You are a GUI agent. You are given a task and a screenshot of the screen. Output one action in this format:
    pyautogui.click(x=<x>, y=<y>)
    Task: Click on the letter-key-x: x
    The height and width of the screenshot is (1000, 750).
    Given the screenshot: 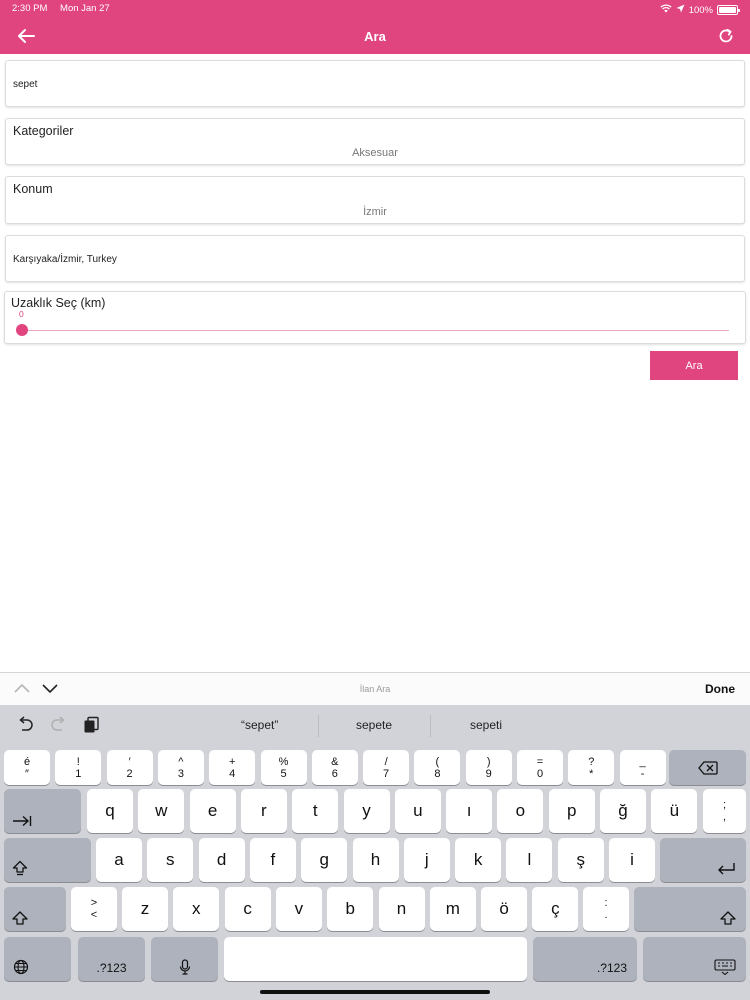 What is the action you would take?
    pyautogui.click(x=196, y=909)
    